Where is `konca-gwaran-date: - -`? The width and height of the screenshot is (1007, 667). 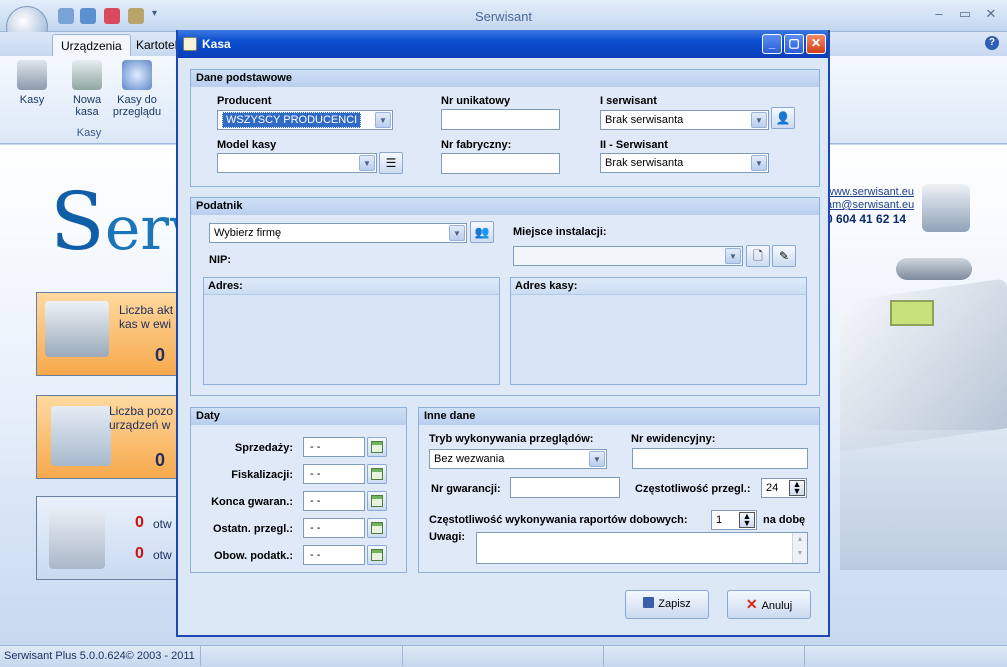 konca-gwaran-date: - - is located at coordinates (334, 501).